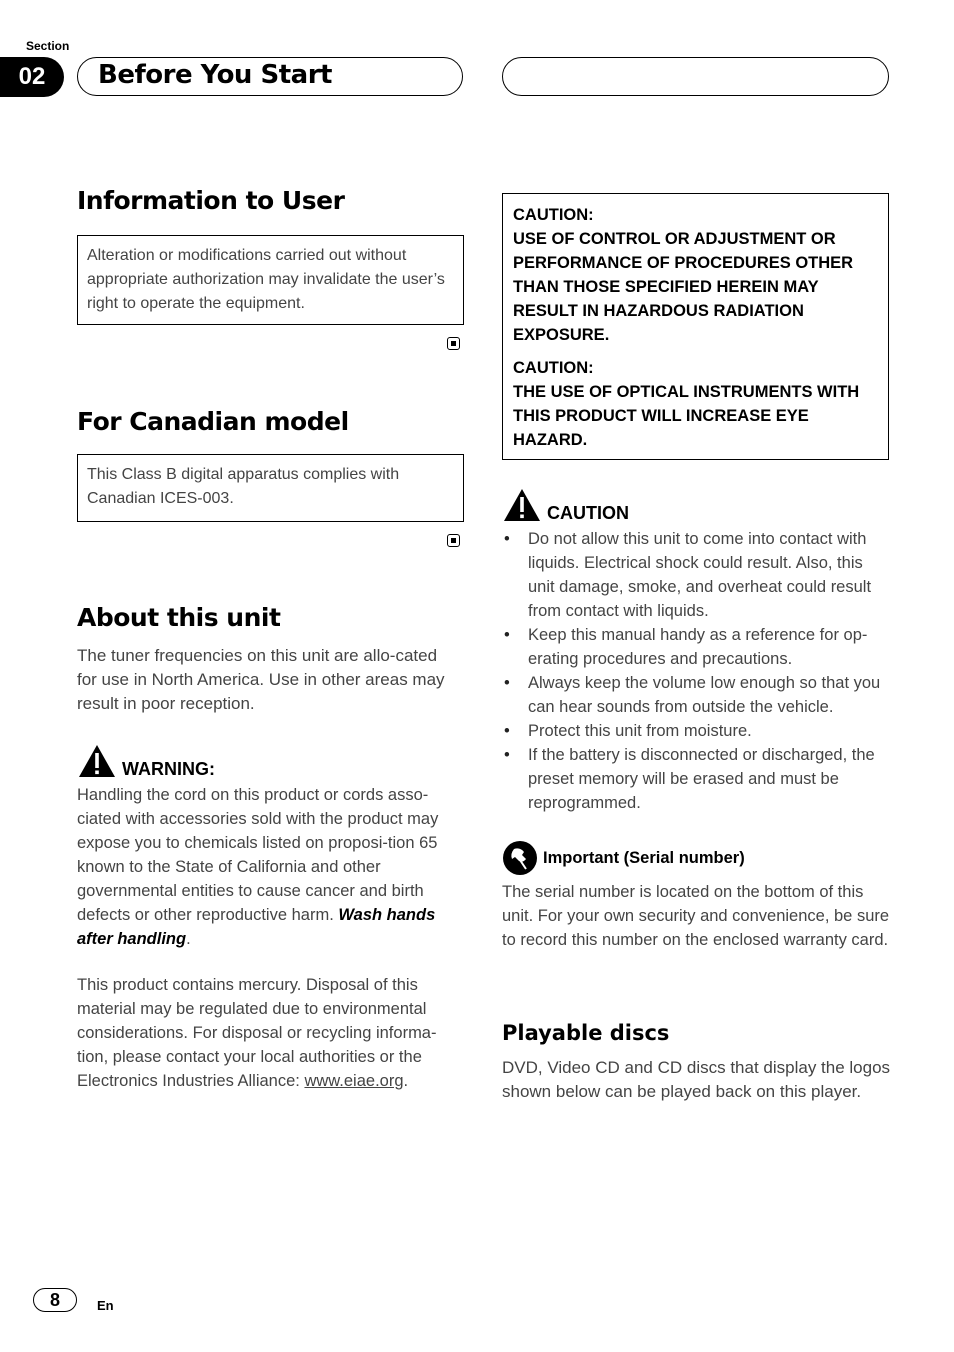  I want to click on section-label: Section, so click(48, 46).